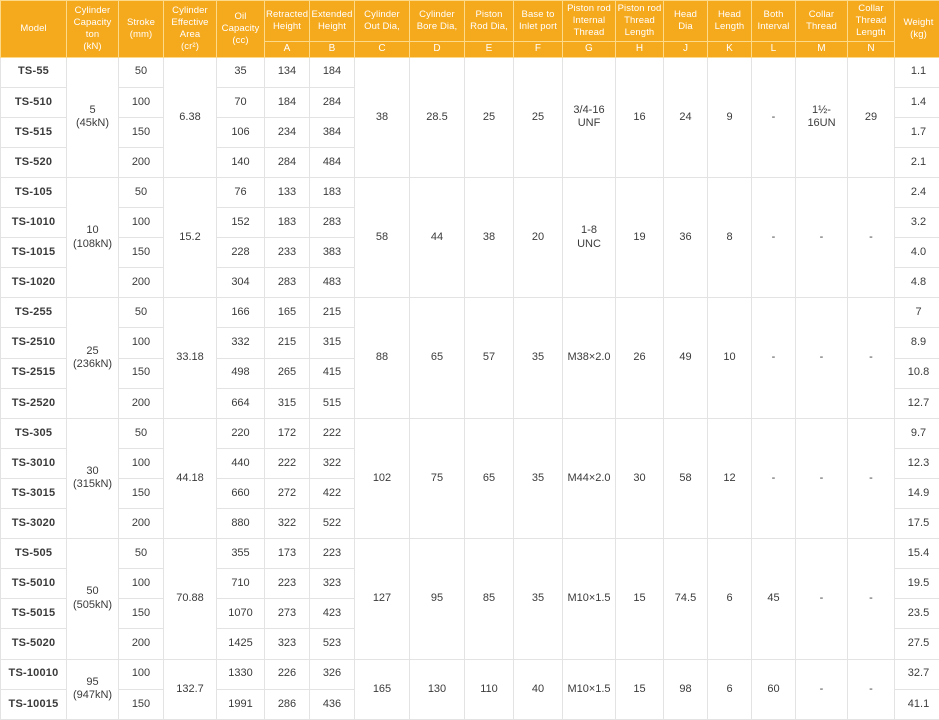 The image size is (939, 720). What do you see at coordinates (437, 26) in the screenshot?
I see `header-line: Bore Dia,` at bounding box center [437, 26].